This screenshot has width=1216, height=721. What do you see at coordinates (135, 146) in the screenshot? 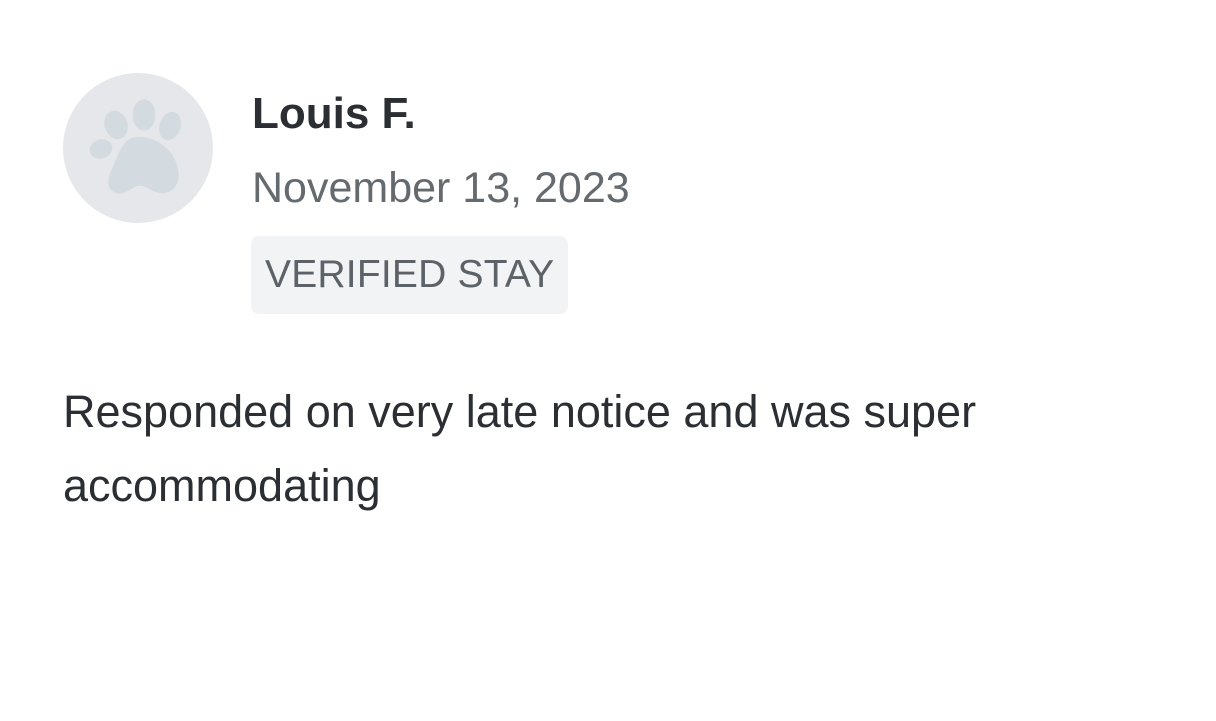
I see `paw-icon` at bounding box center [135, 146].